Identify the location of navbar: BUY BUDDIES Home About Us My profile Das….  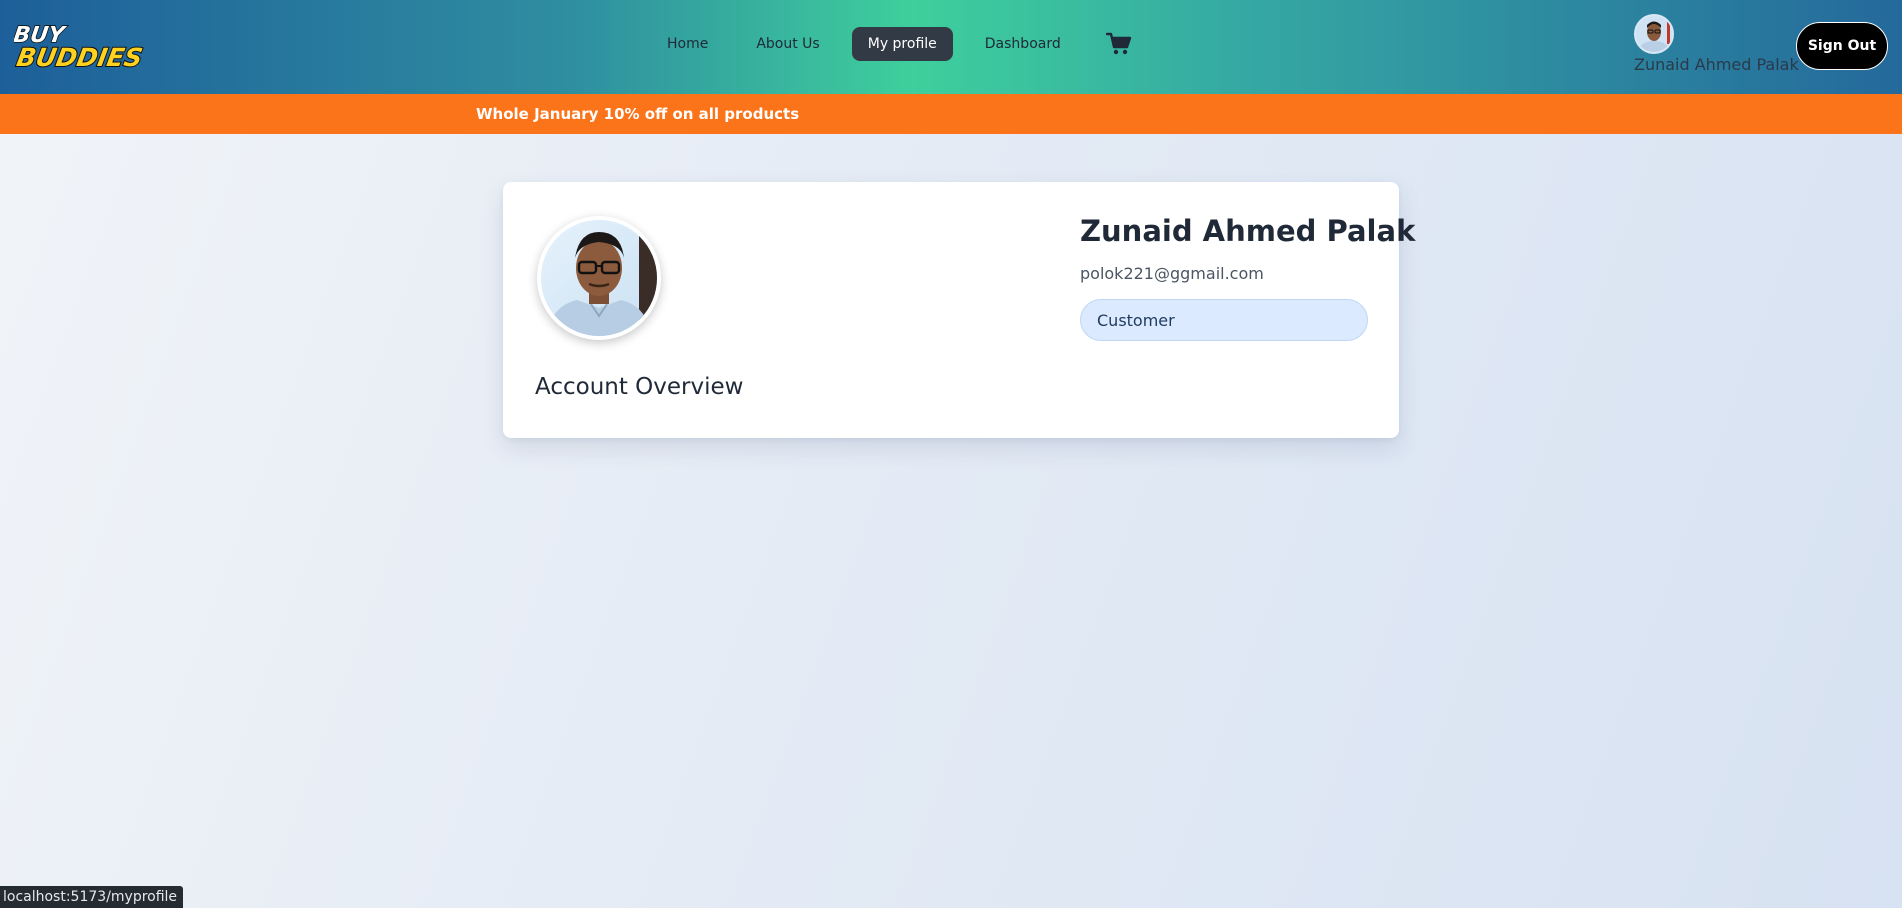
(951, 47).